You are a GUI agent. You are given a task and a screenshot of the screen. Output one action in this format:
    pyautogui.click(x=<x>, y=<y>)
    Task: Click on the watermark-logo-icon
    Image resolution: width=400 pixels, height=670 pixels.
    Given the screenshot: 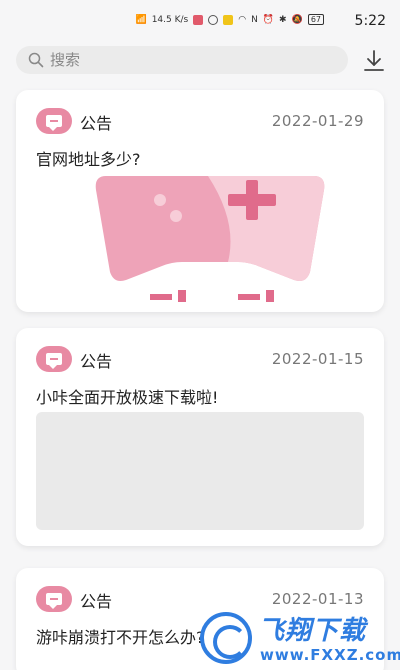 What is the action you would take?
    pyautogui.click(x=226, y=638)
    